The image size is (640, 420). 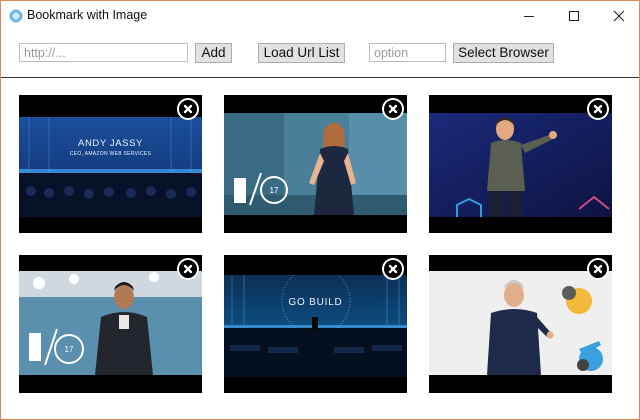 I want to click on maximize-icon, so click(x=574, y=16).